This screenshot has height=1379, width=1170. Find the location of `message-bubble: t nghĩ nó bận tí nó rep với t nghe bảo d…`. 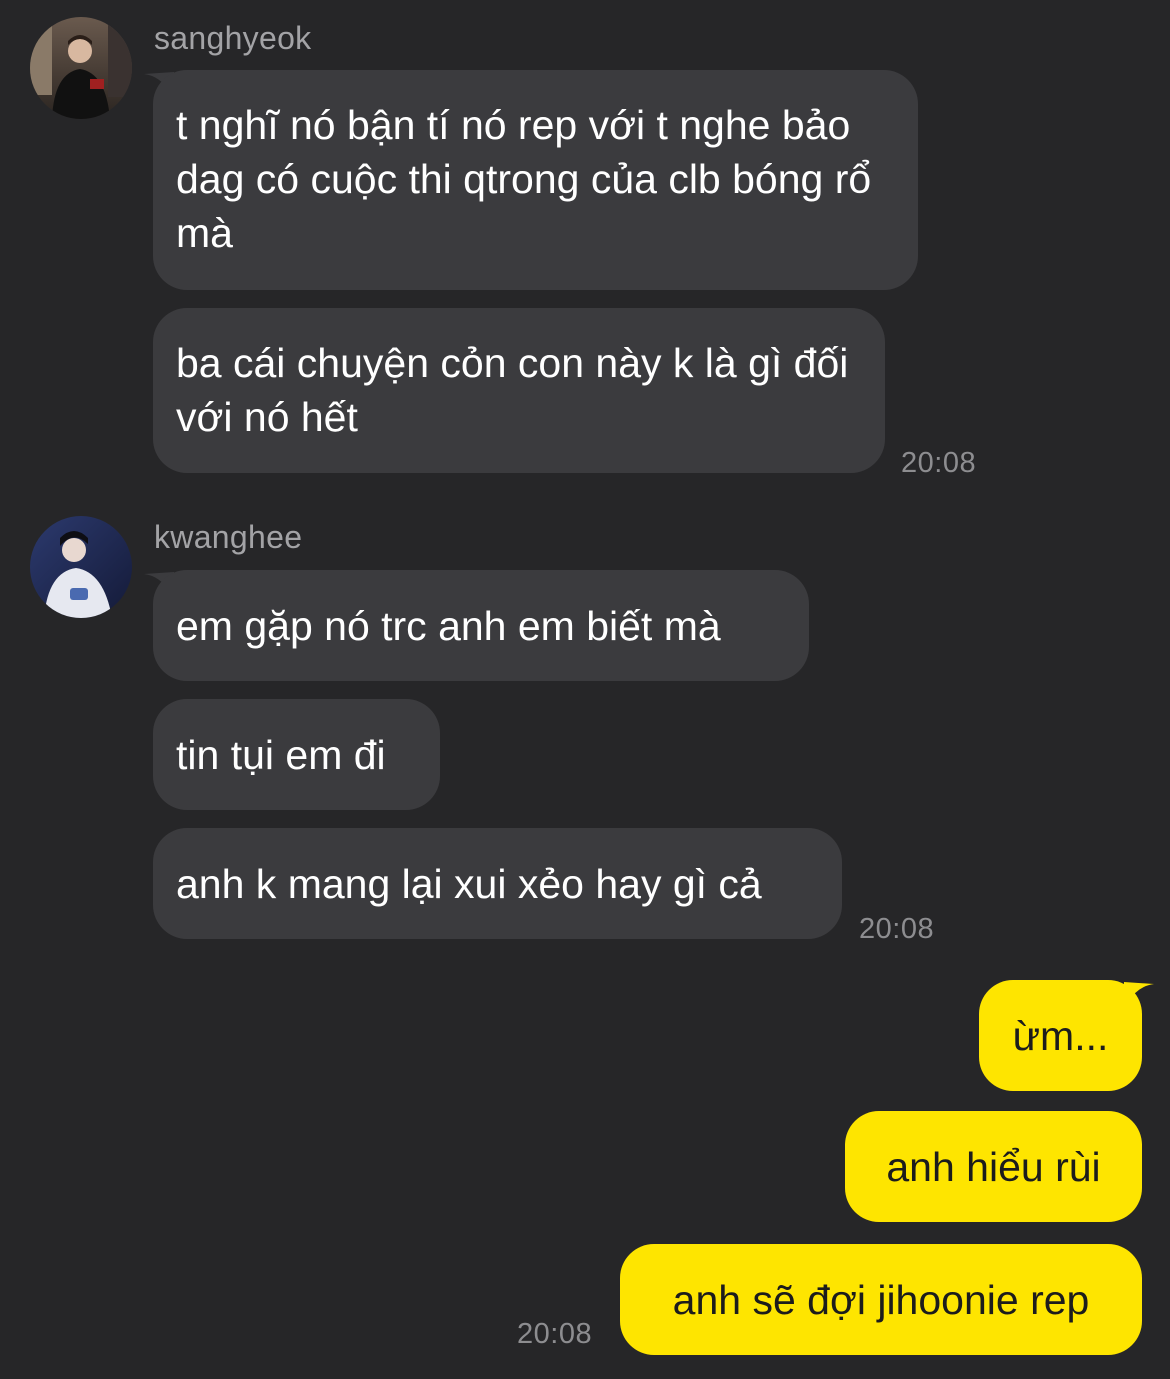

message-bubble: t nghĩ nó bận tí nó rep với t nghe bảo d… is located at coordinates (535, 180).